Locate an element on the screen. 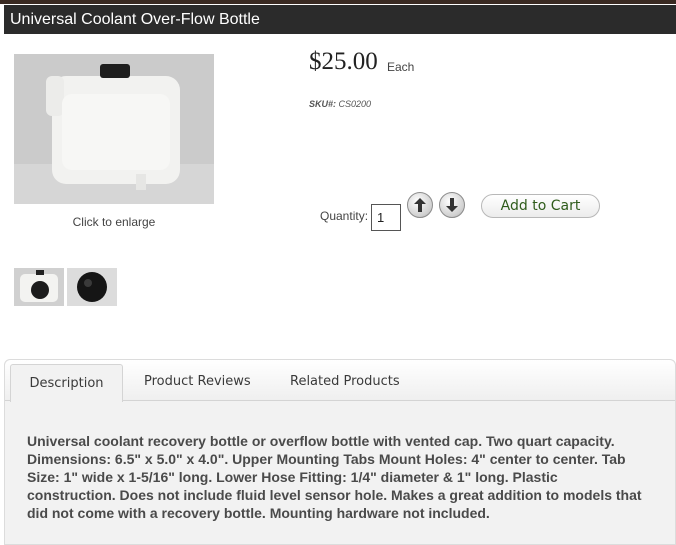  top-border is located at coordinates (338, 2).